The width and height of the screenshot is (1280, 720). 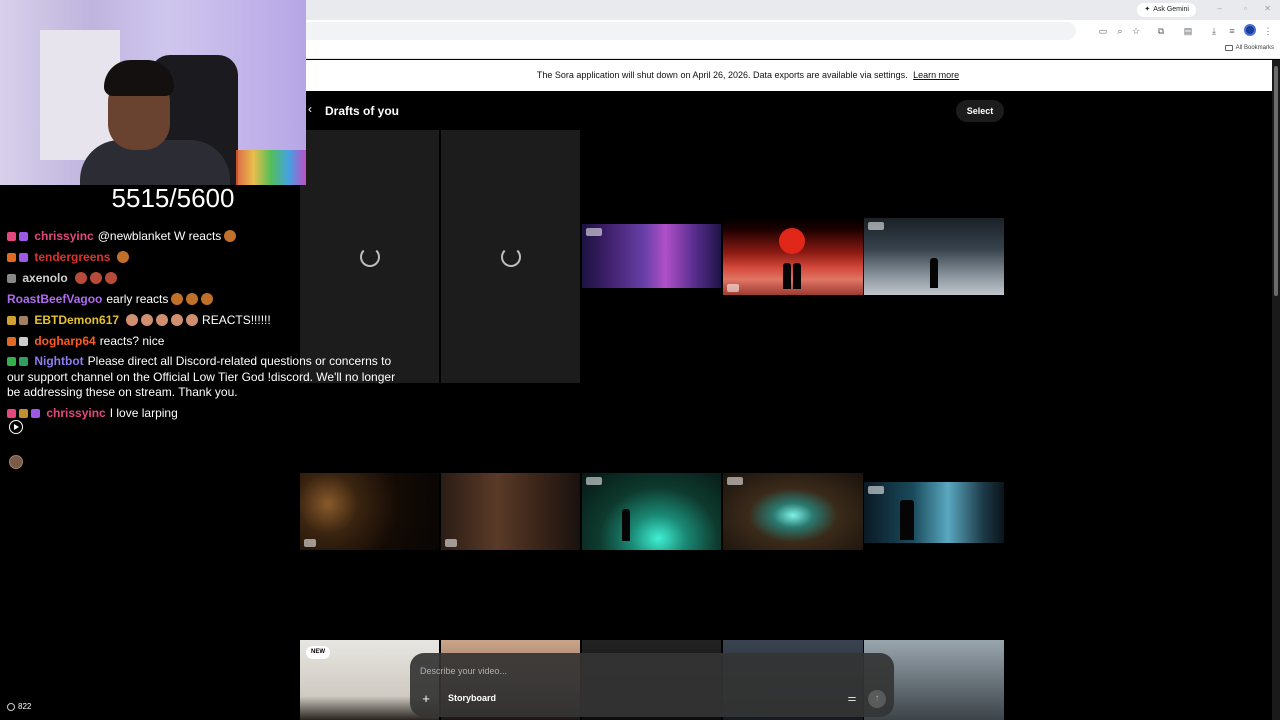 I want to click on sub-goal-counter: 5515/5600, so click(x=173, y=198).